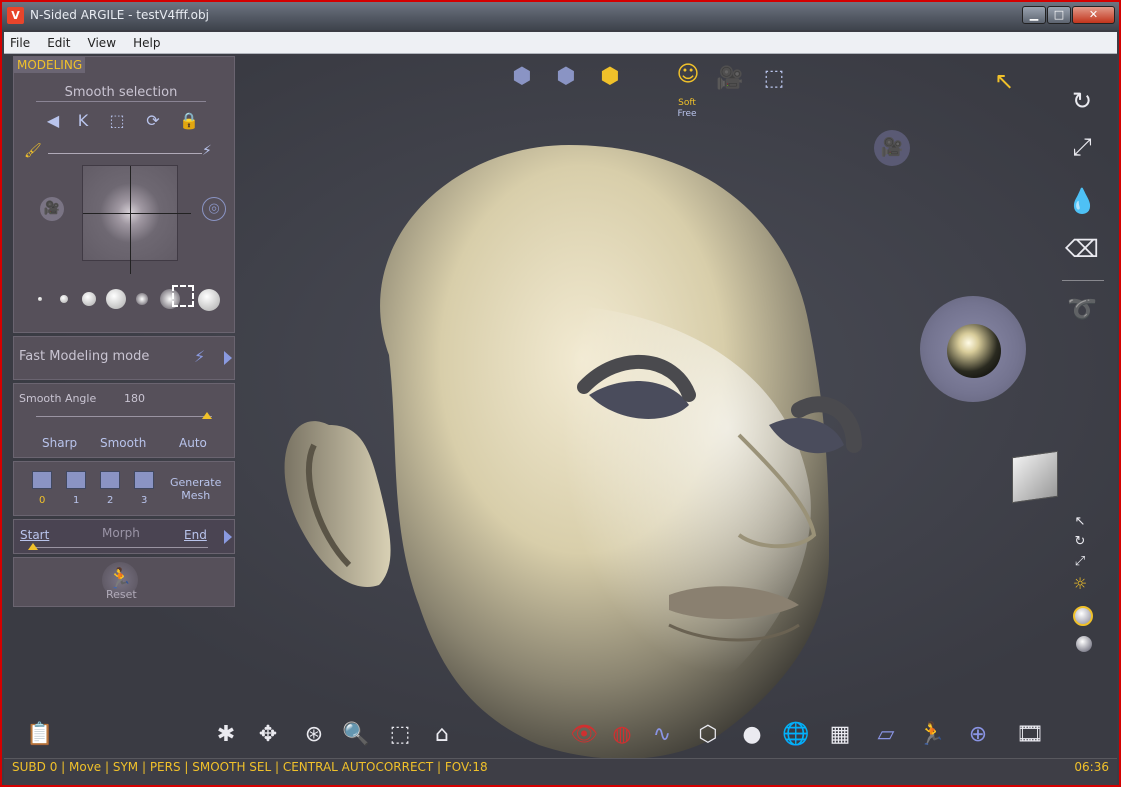  Describe the element at coordinates (121, 93) in the screenshot. I see `smooth-selection-label: Smooth selection` at that location.